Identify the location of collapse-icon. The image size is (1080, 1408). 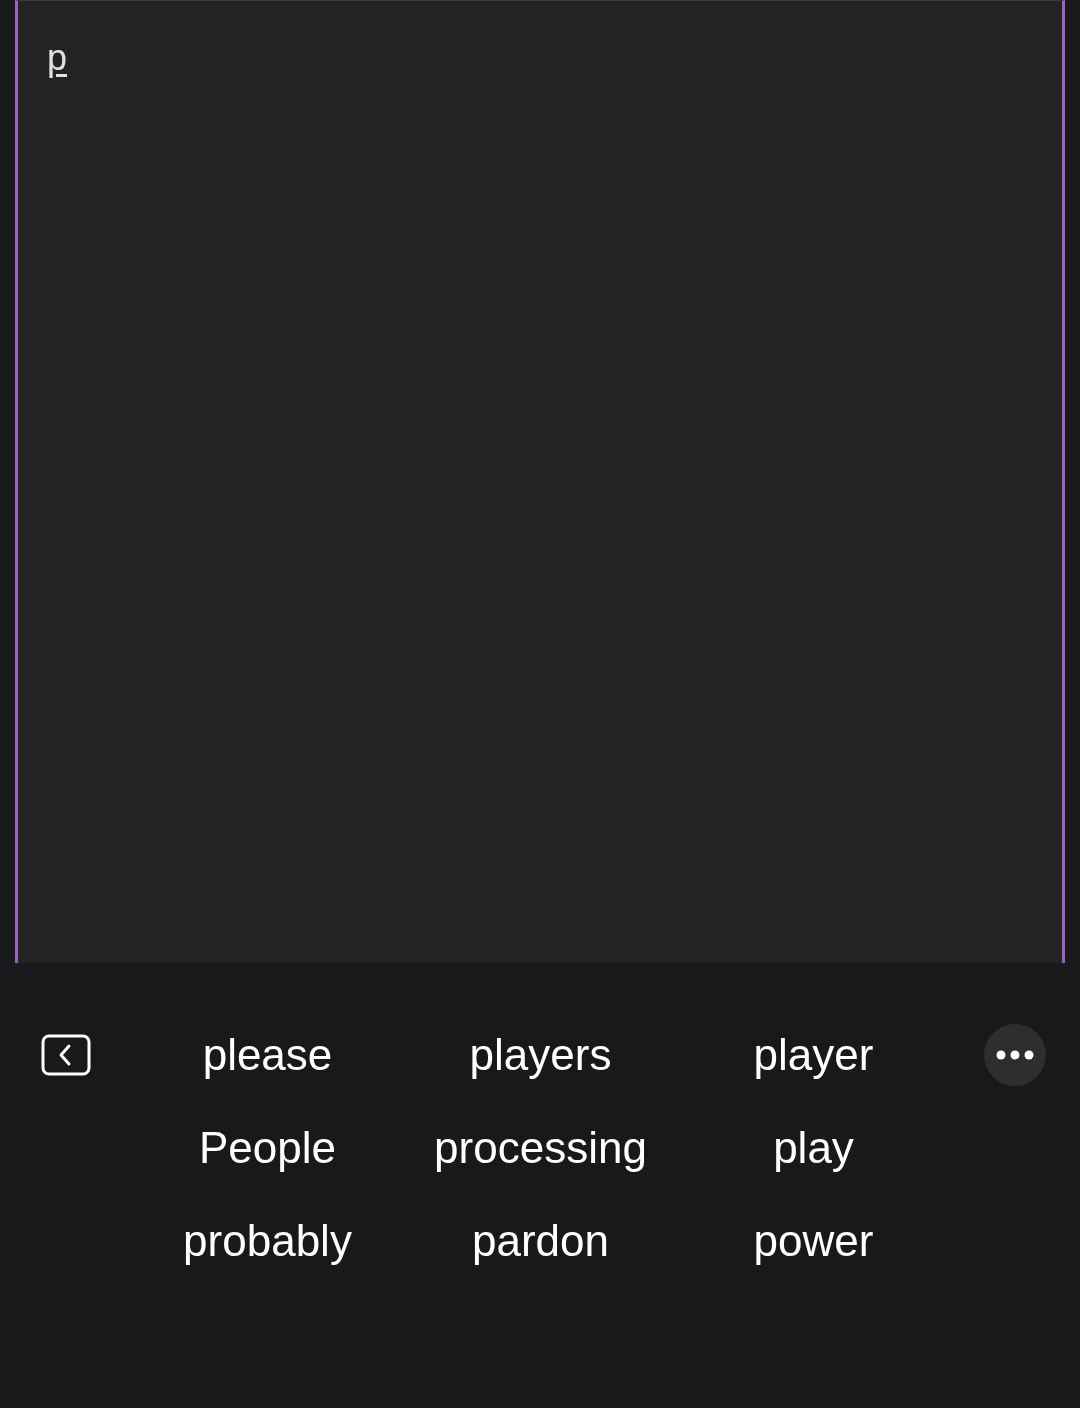
(66, 1054).